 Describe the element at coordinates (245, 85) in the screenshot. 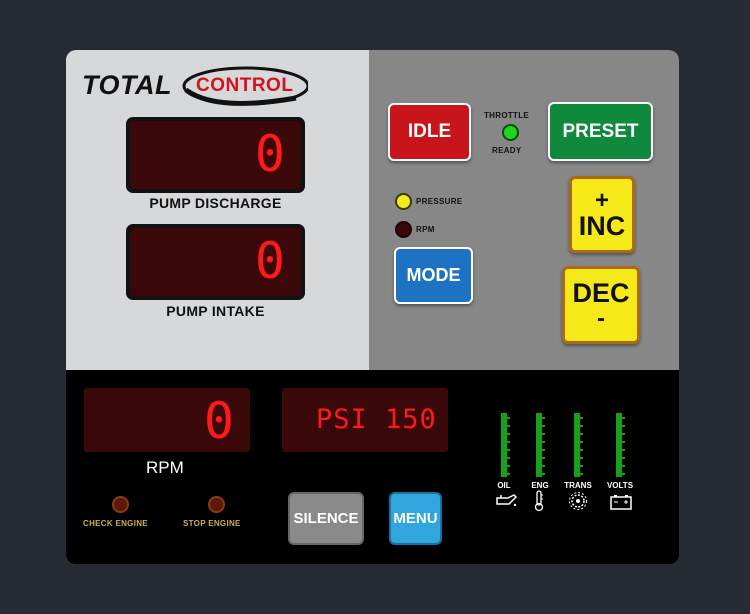

I see `logo-control-text: CONTROL` at that location.